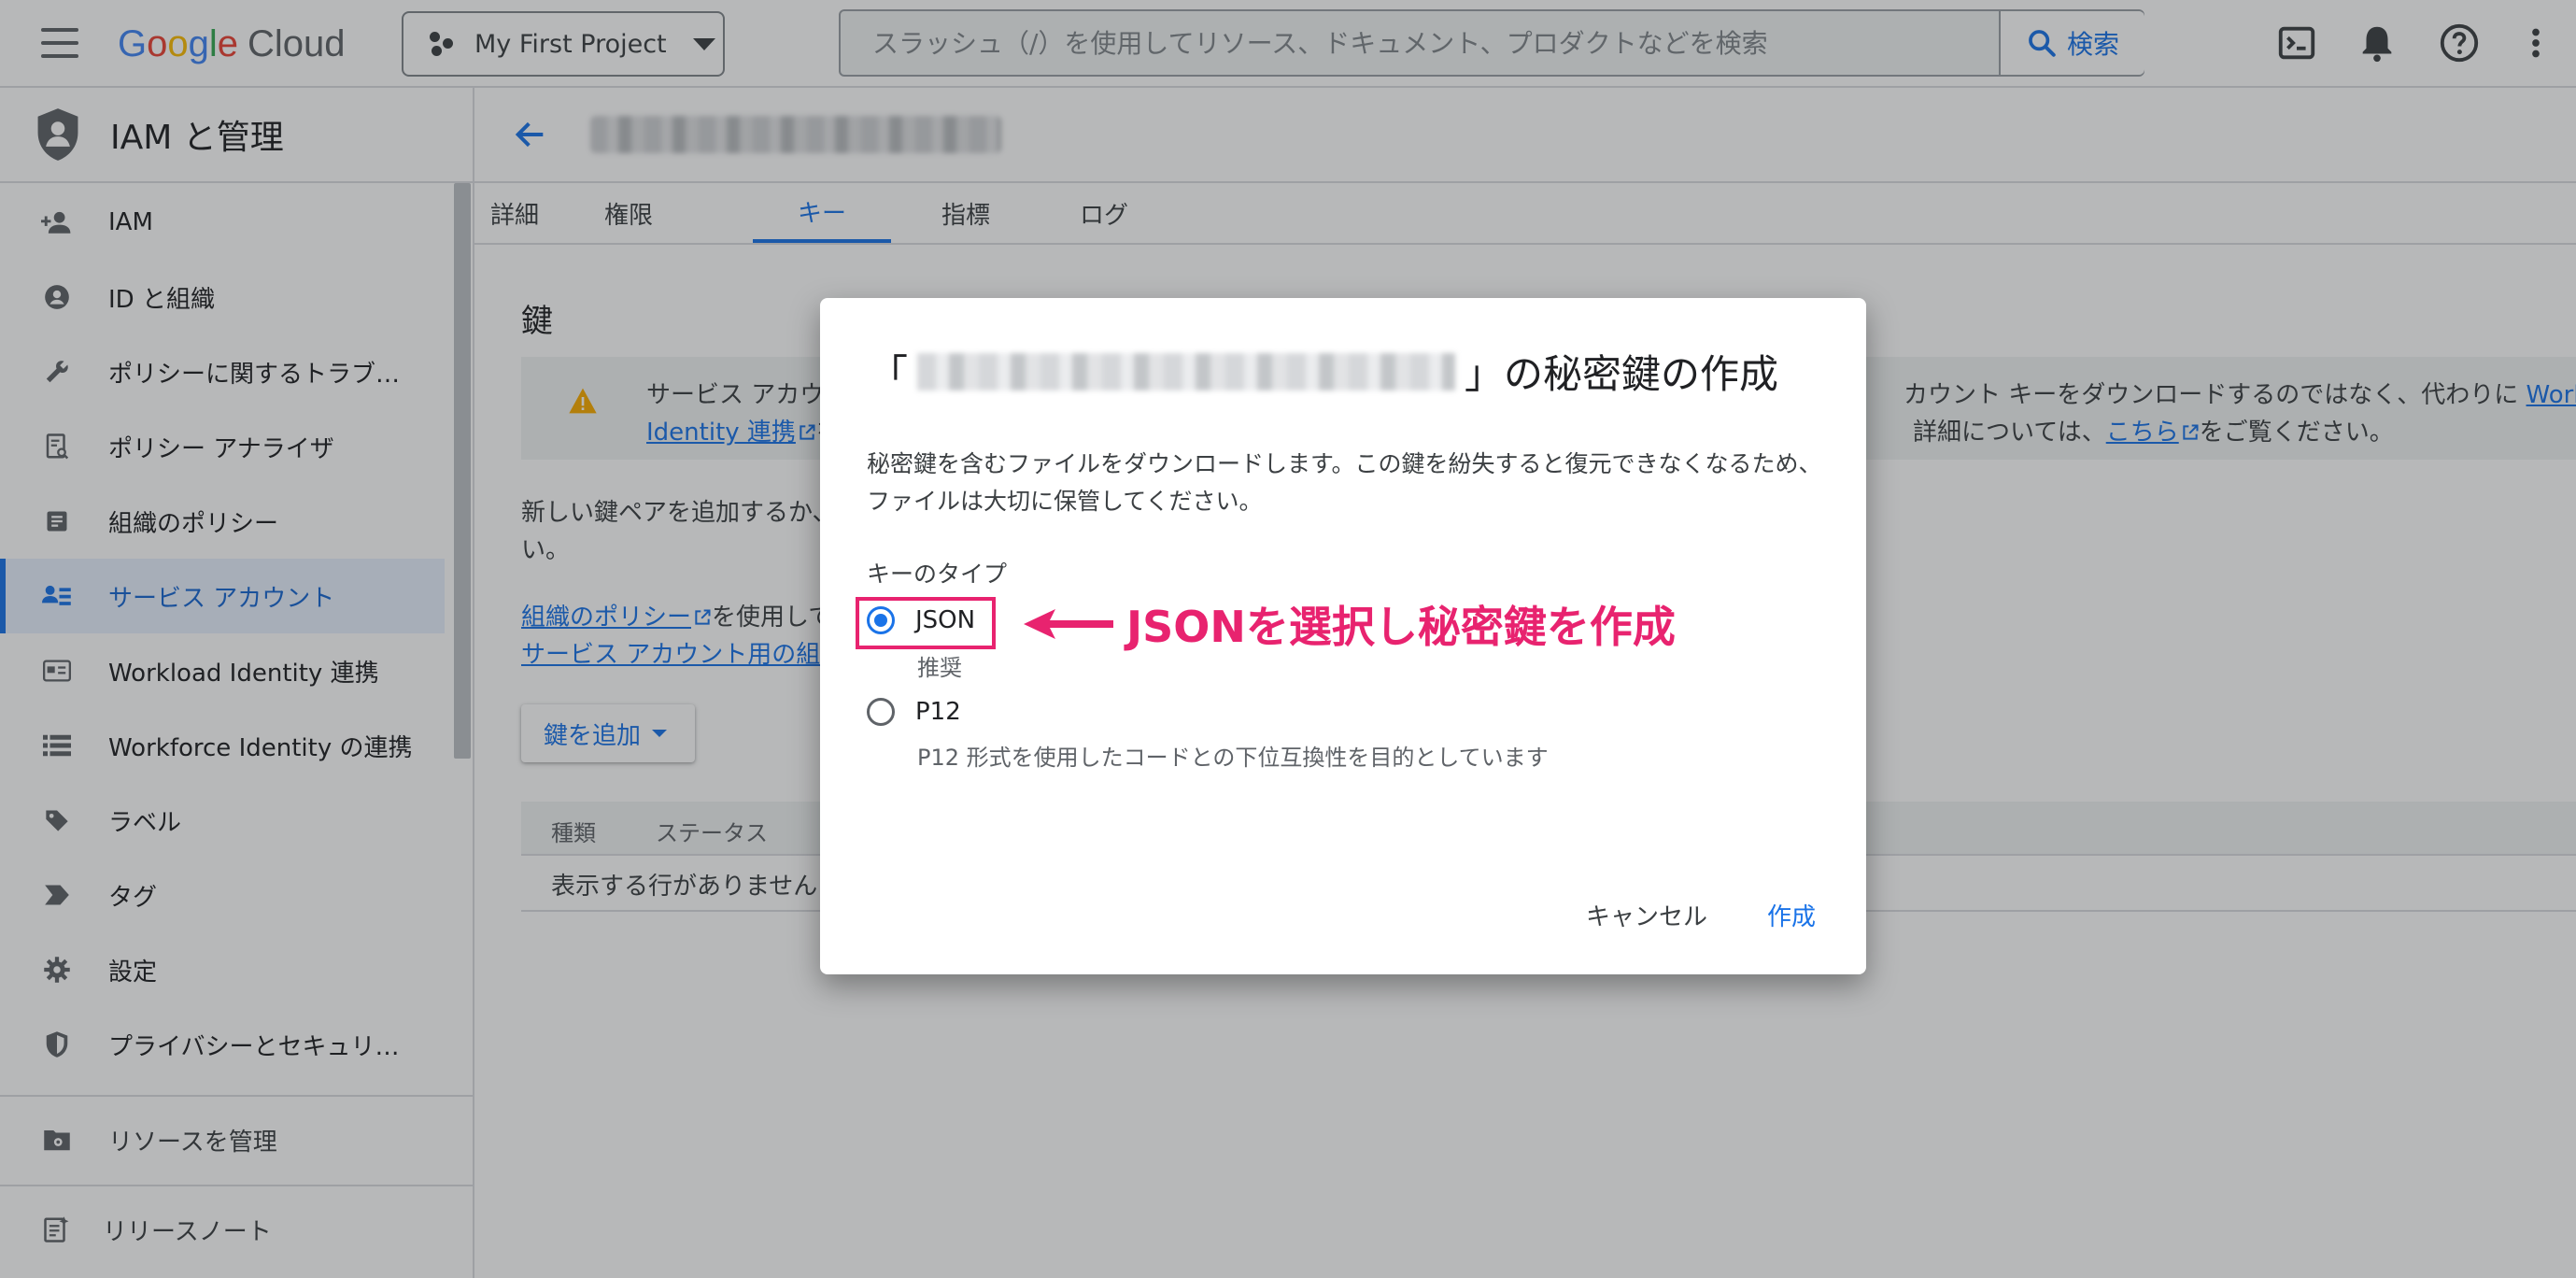 This screenshot has height=1278, width=2576. I want to click on radio-label-p12: P12, so click(938, 712).